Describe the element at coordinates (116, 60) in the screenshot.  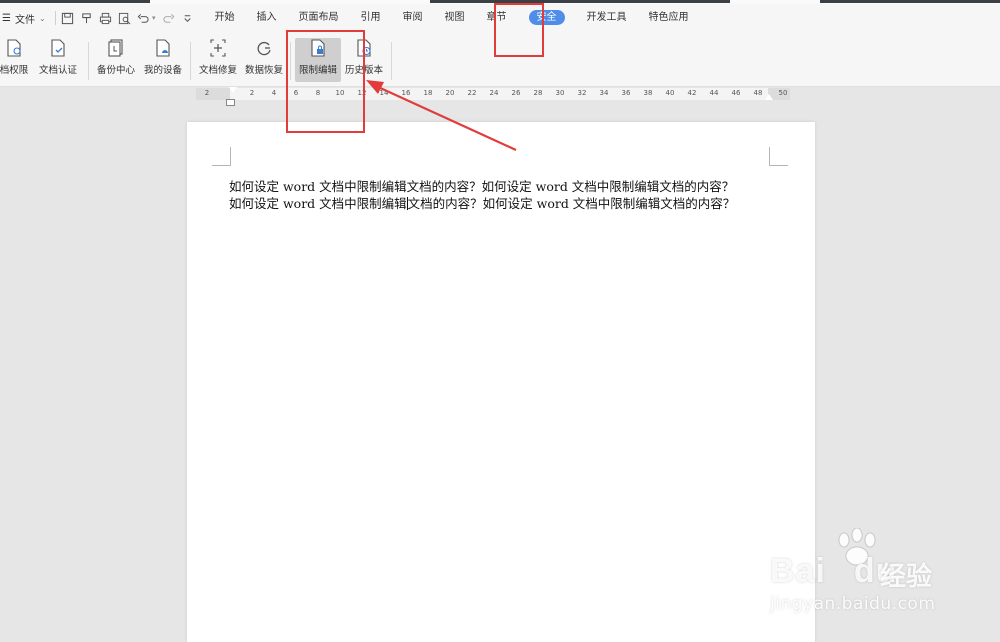
I see `backup-center-button: 备份中心` at that location.